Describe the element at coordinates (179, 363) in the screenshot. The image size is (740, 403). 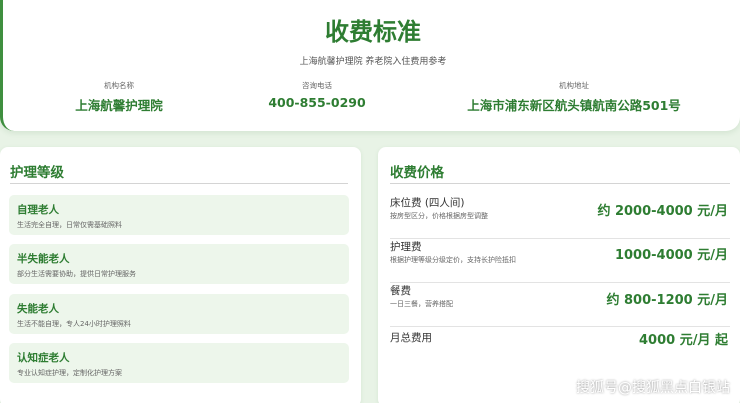
I see `care-level-card: 认知症老人 专业认知症护理，定制化护理方案` at that location.